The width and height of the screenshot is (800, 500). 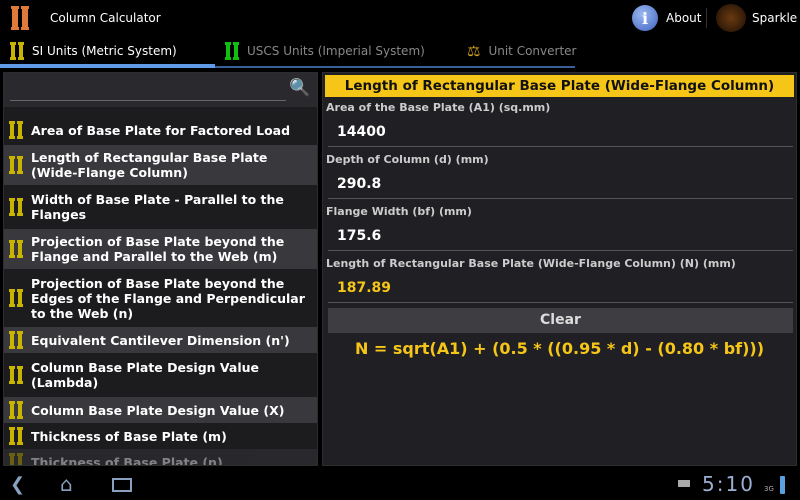 I want to click on about-button: i About, so click(x=666, y=18).